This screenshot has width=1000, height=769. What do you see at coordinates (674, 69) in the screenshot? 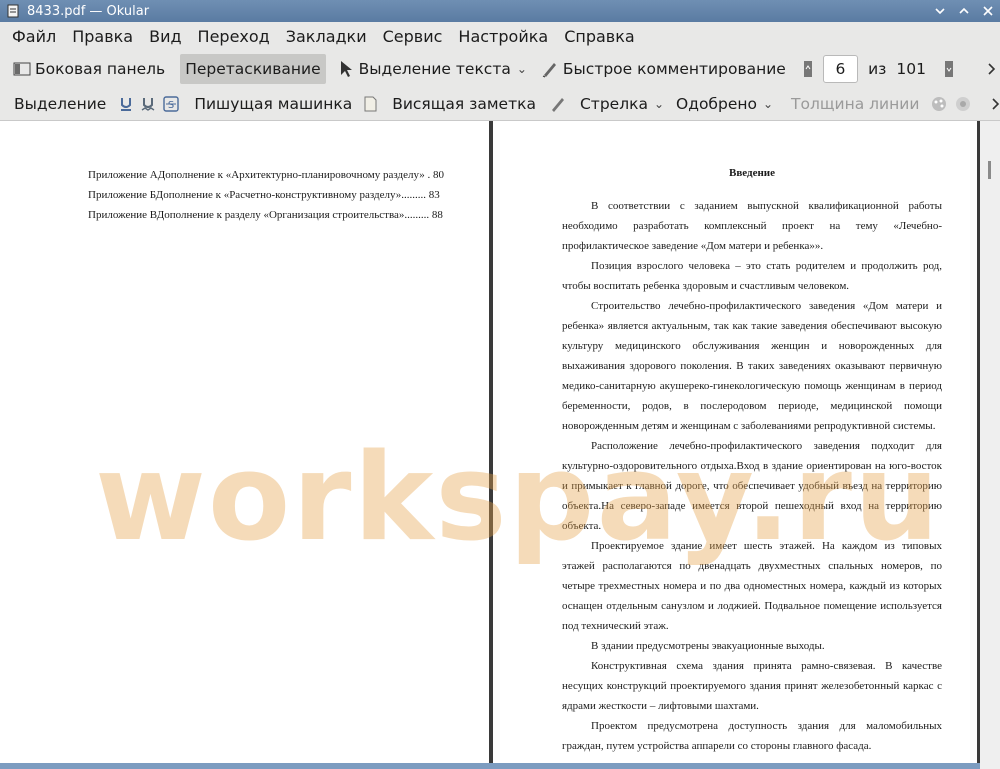
I see `quick-annotation-label: Быстрое комментирование` at bounding box center [674, 69].